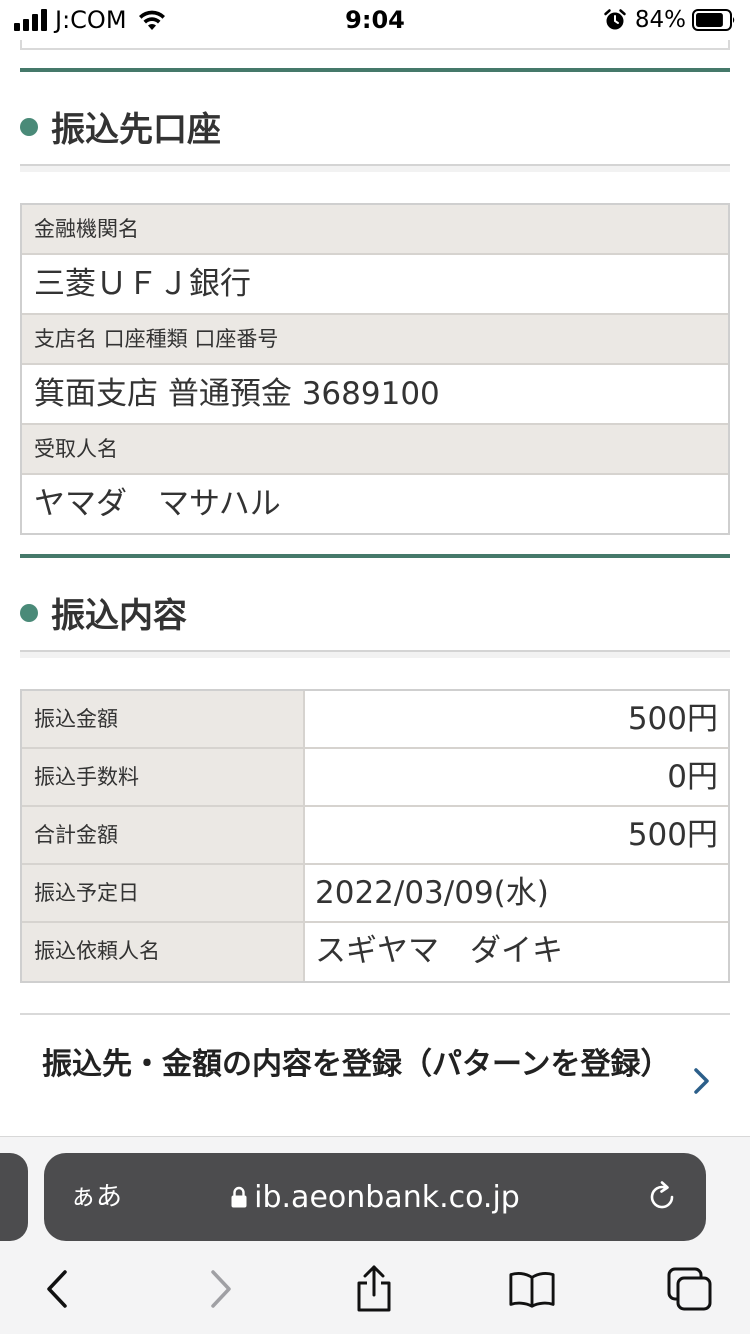  What do you see at coordinates (660, 20) in the screenshot?
I see `battery-percentage: 84%` at bounding box center [660, 20].